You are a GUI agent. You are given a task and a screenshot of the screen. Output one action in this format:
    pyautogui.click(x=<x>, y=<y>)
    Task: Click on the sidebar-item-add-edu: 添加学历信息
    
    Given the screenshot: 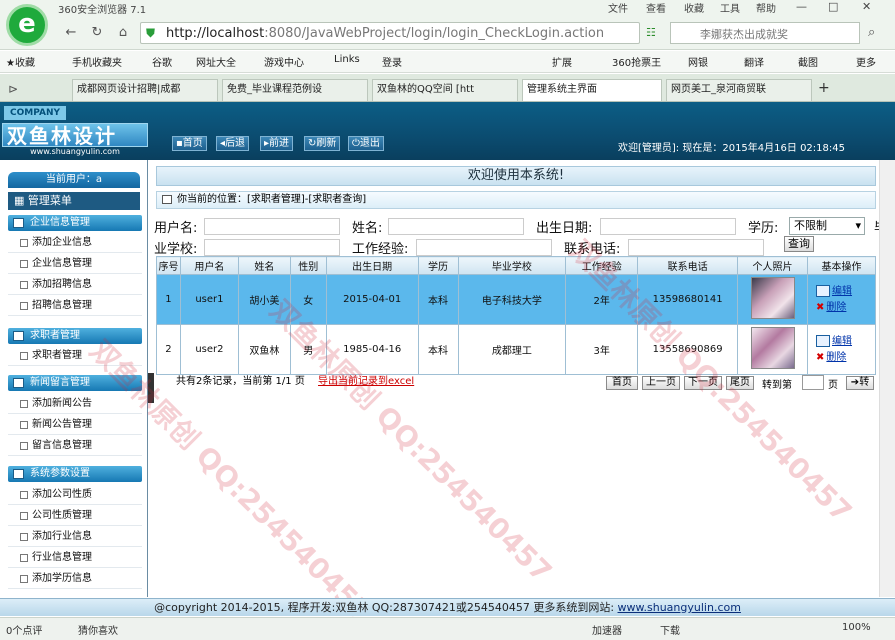 What is the action you would take?
    pyautogui.click(x=75, y=579)
    